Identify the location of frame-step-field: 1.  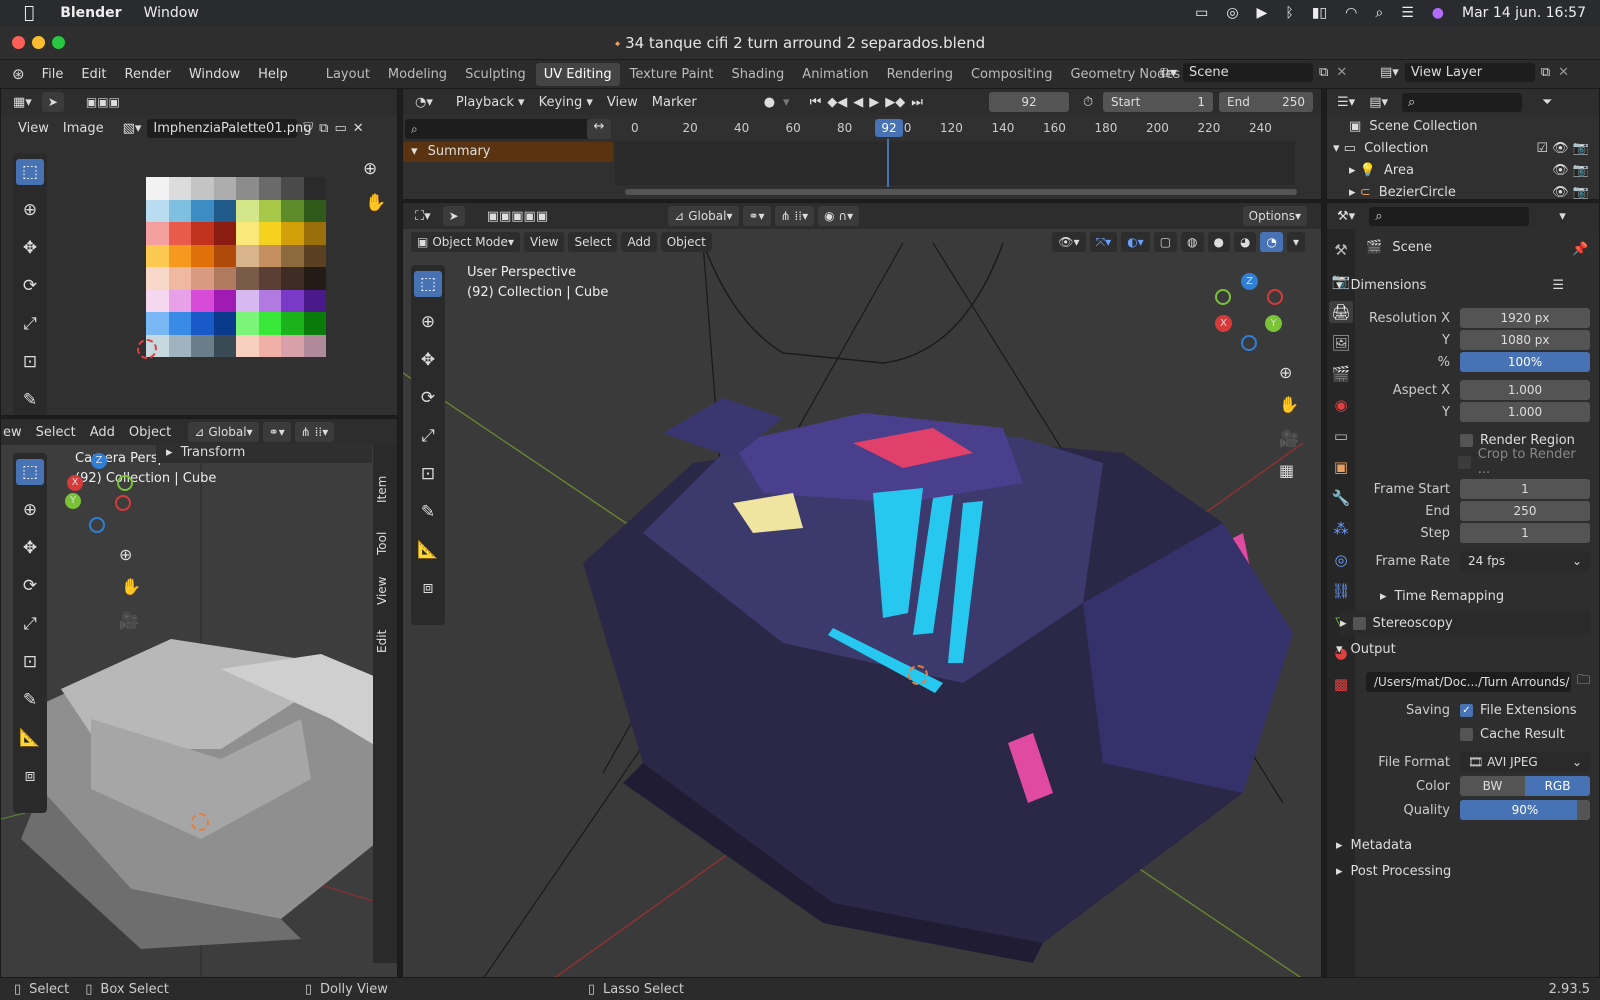
(1525, 533).